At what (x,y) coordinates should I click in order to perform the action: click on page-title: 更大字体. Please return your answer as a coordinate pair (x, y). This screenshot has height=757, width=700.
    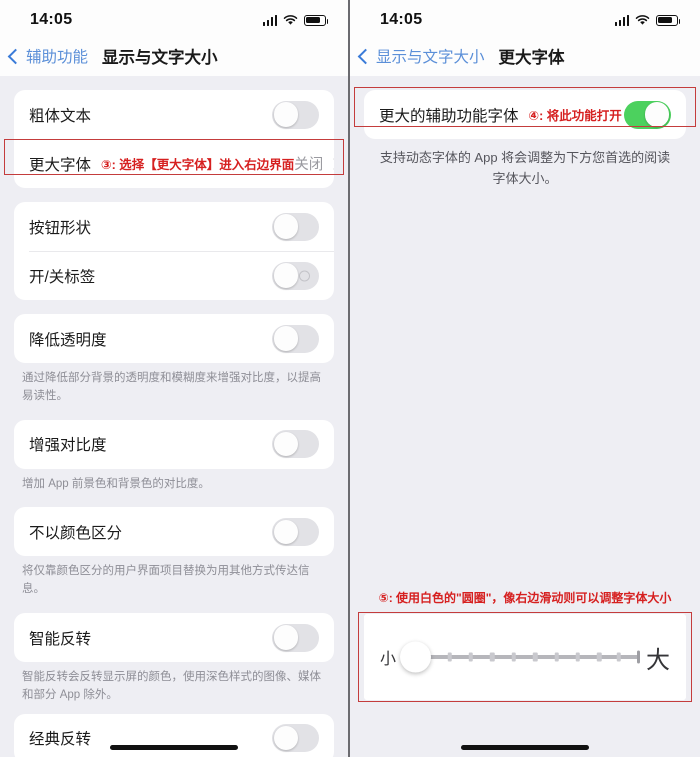
    Looking at the image, I should click on (531, 58).